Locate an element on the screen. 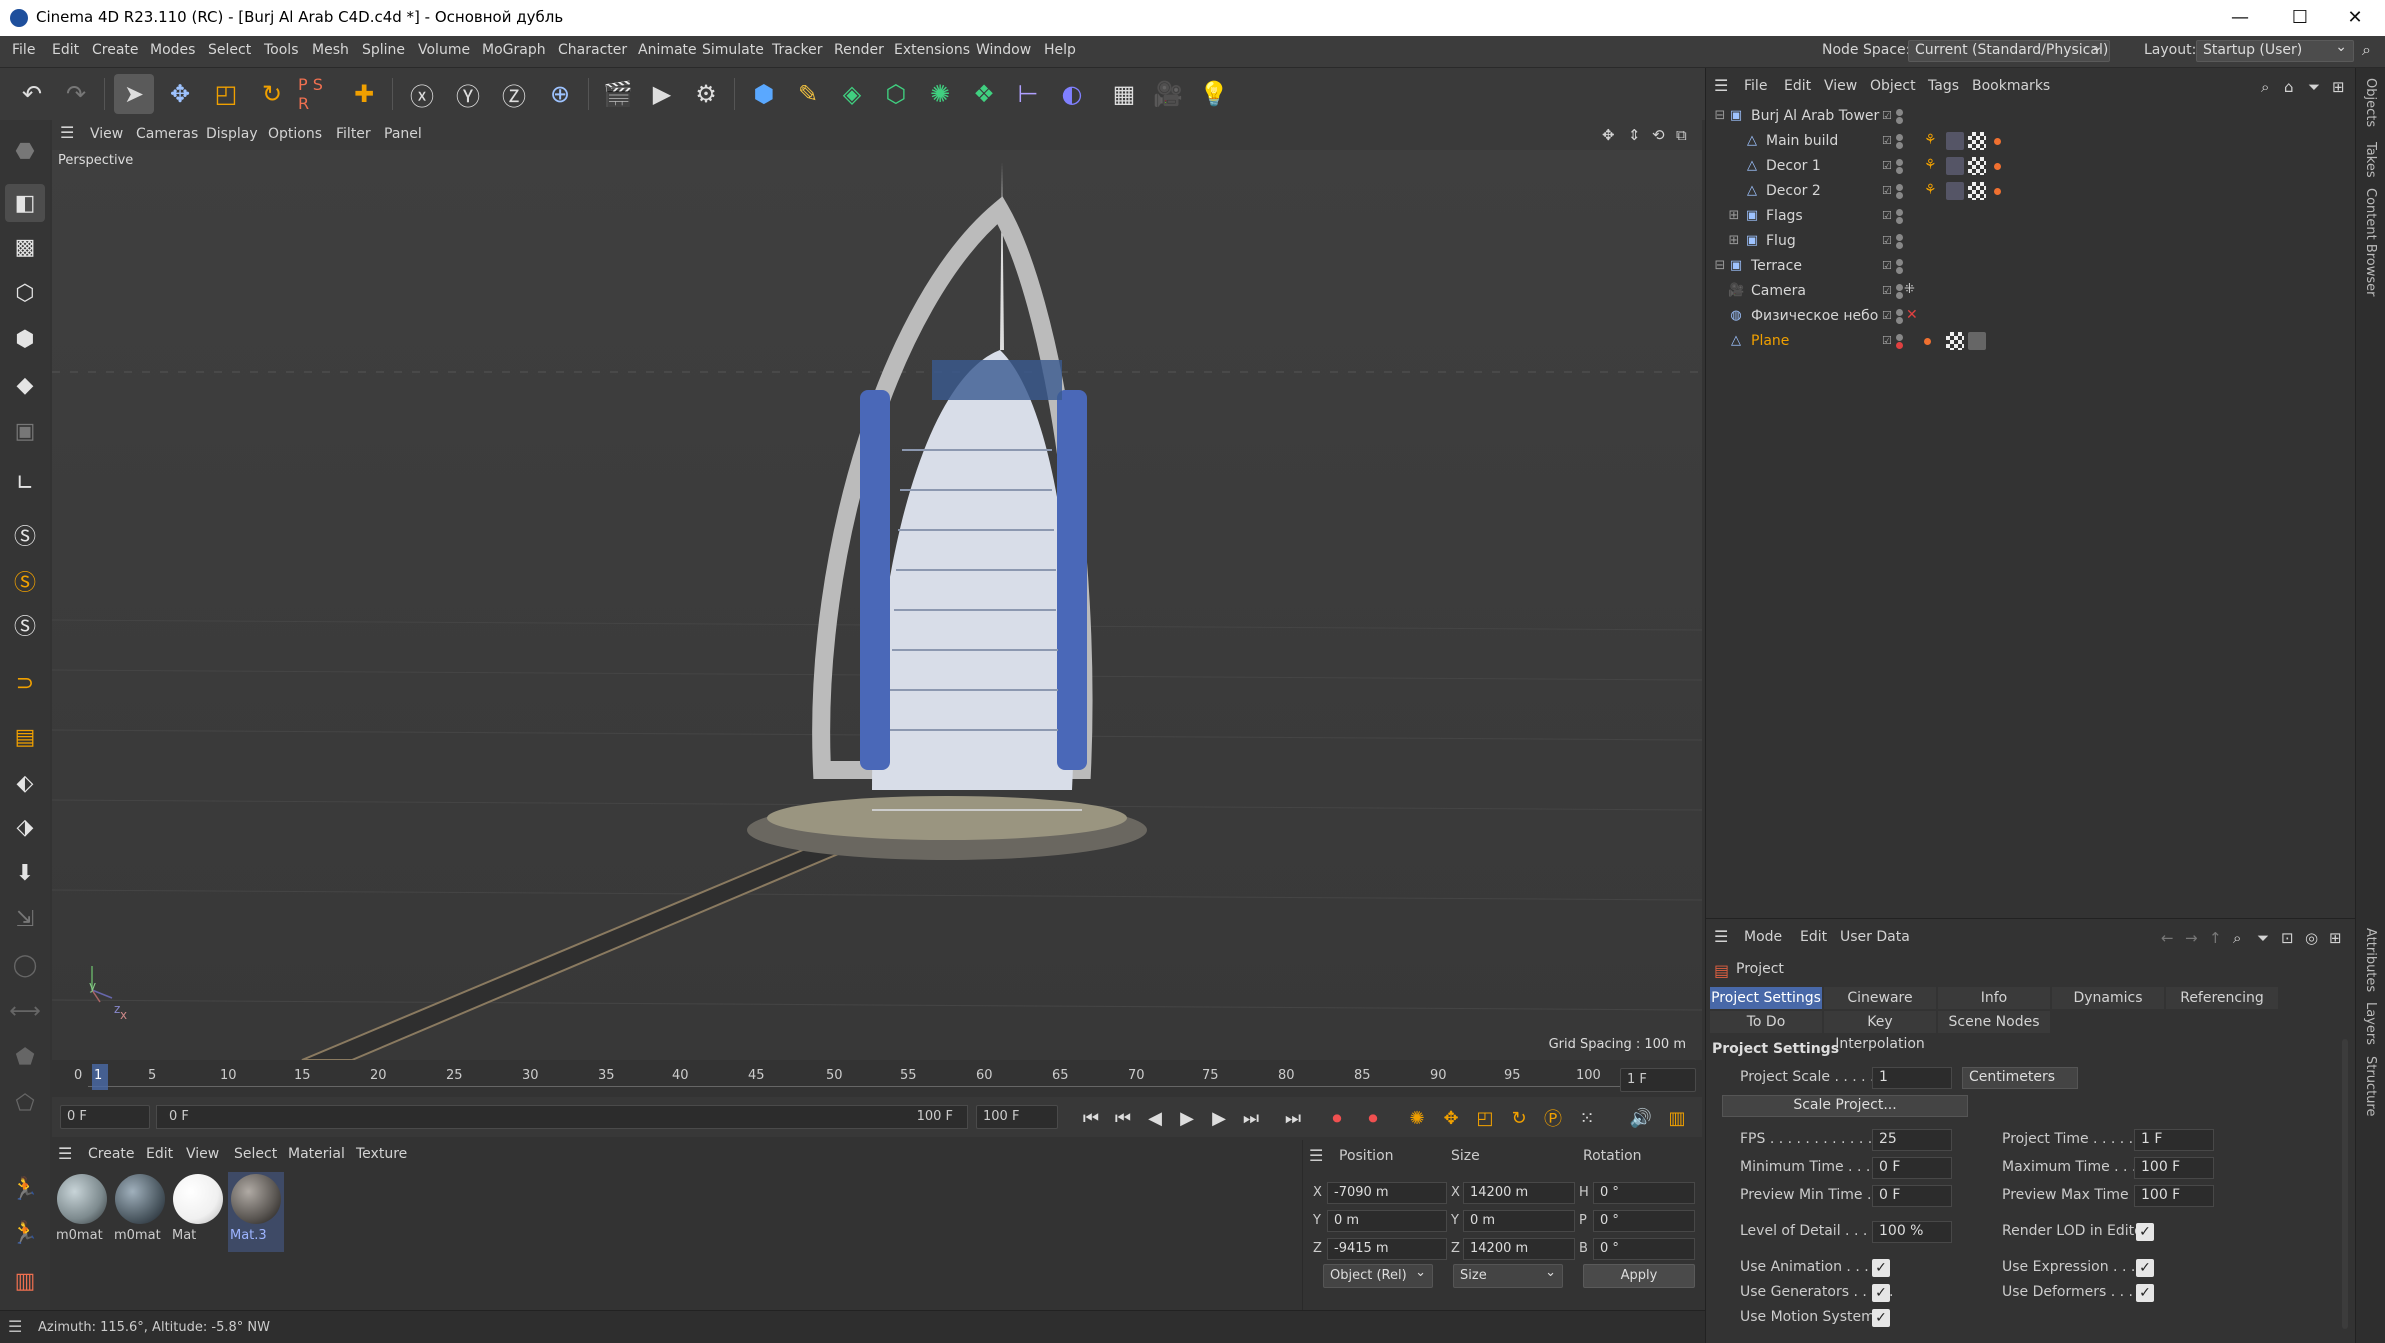  object-row: ⊟ ▣ Terrace ☑ is located at coordinates (2031, 266).